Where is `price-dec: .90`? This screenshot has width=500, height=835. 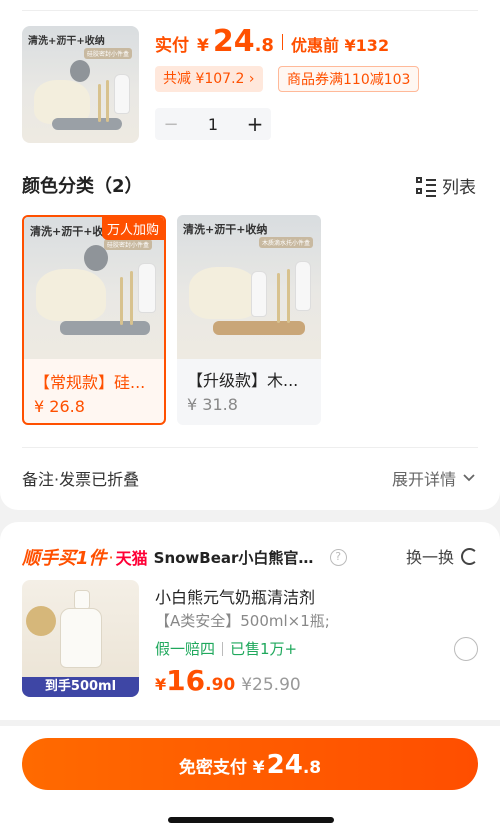 price-dec: .90 is located at coordinates (220, 685).